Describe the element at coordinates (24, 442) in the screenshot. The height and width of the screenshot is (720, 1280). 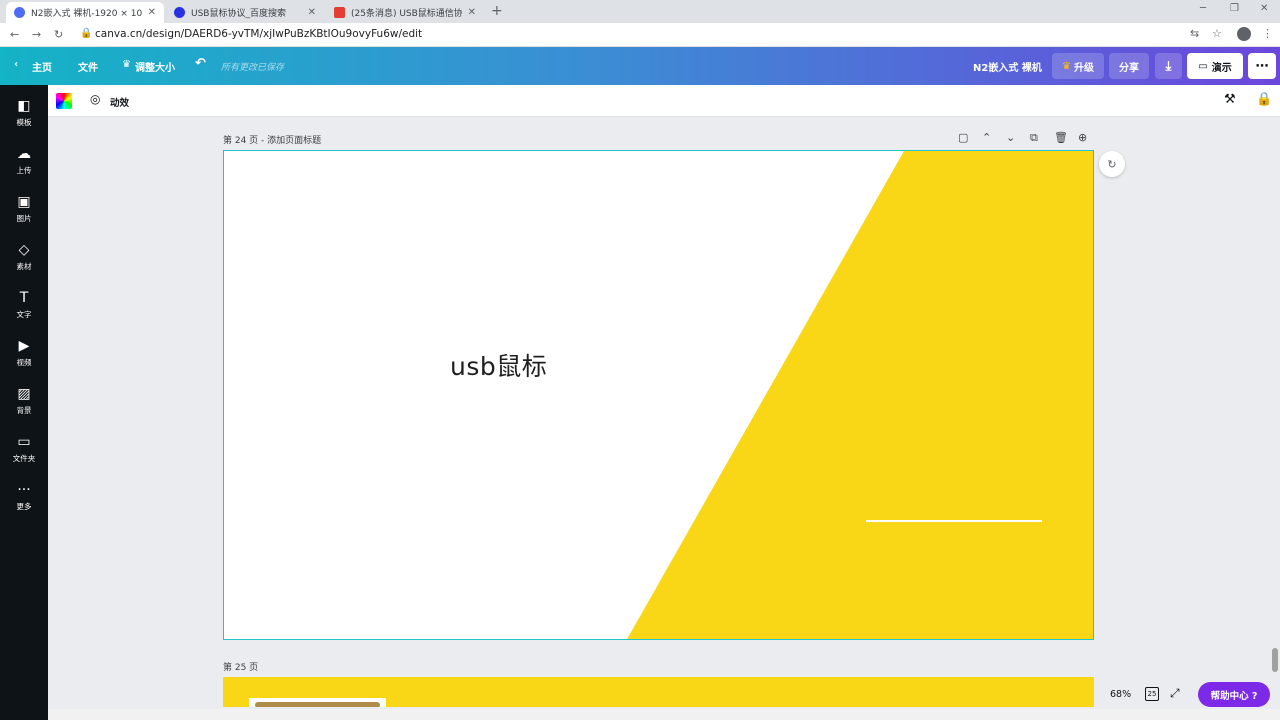
I see `folder-icon: ▭` at that location.